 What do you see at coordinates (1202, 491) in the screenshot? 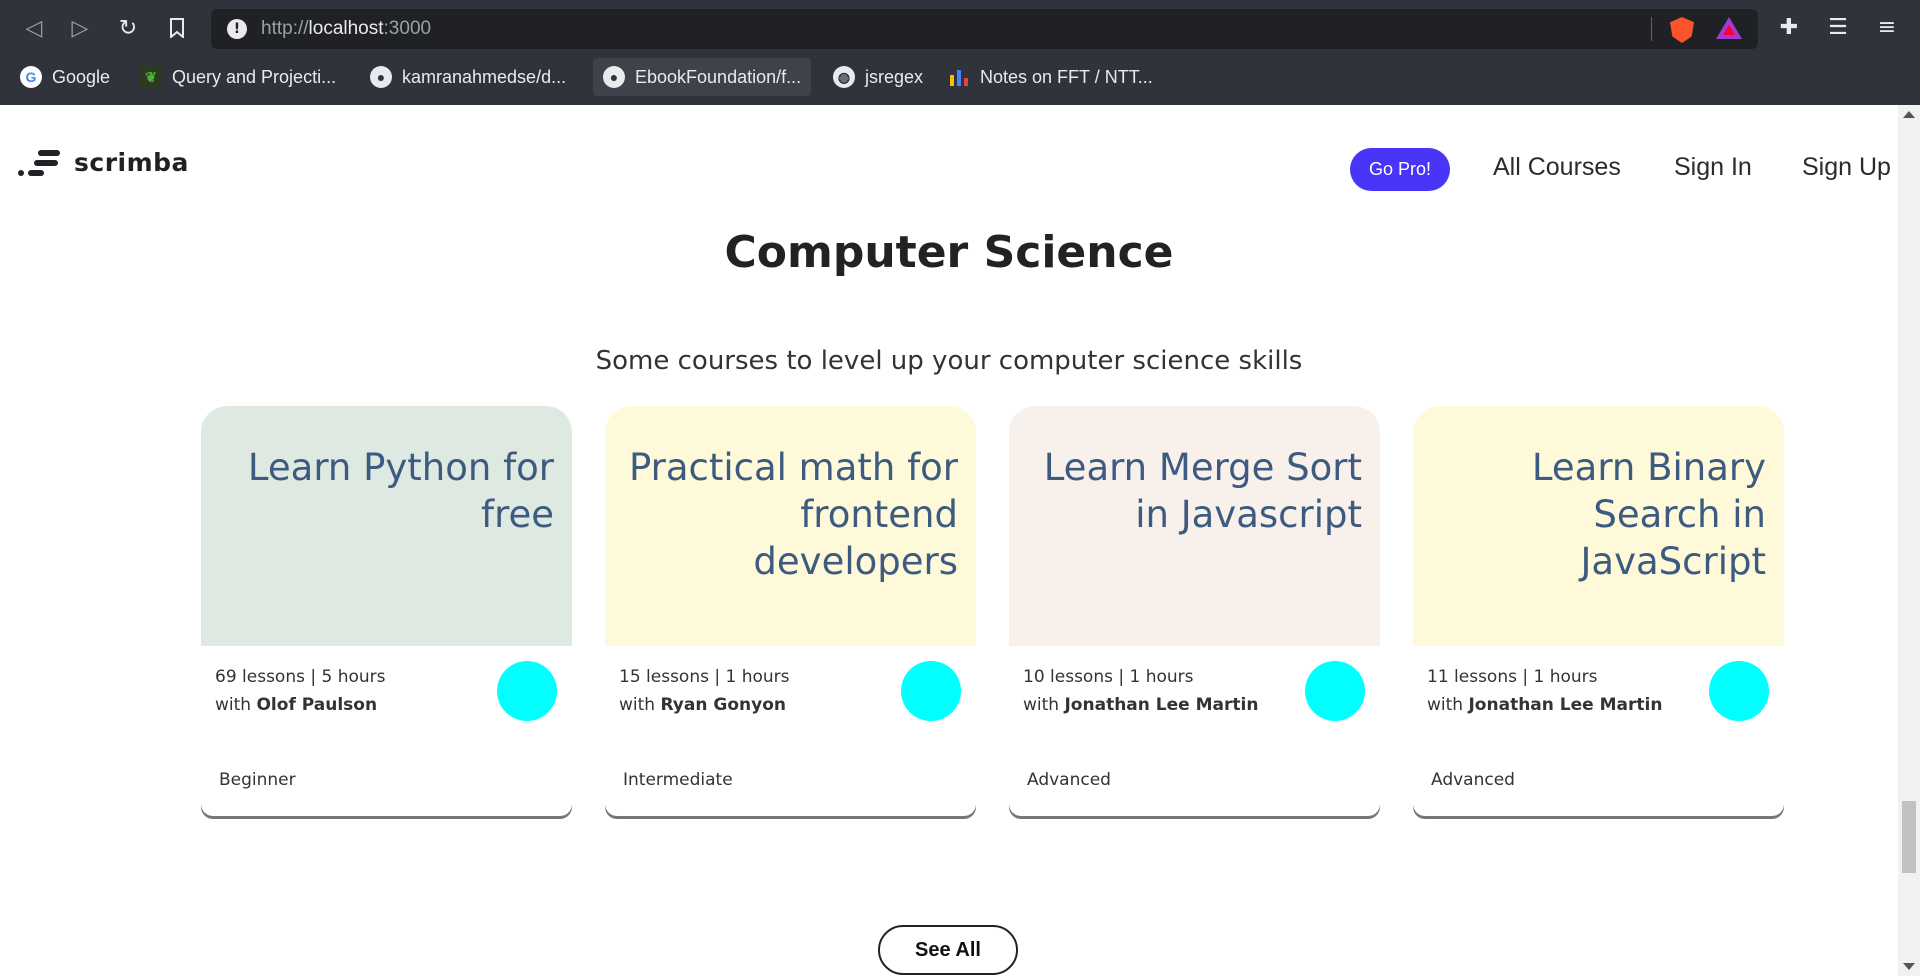
I see `course-title: Learn Merge Sort in Javascript` at bounding box center [1202, 491].